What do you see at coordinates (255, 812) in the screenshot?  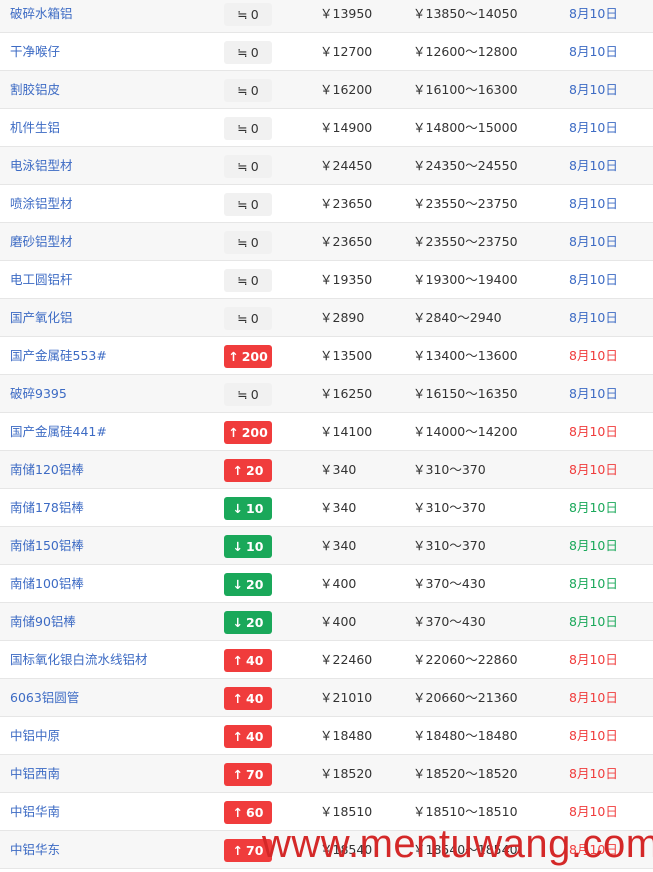 I see `change-value: 60` at bounding box center [255, 812].